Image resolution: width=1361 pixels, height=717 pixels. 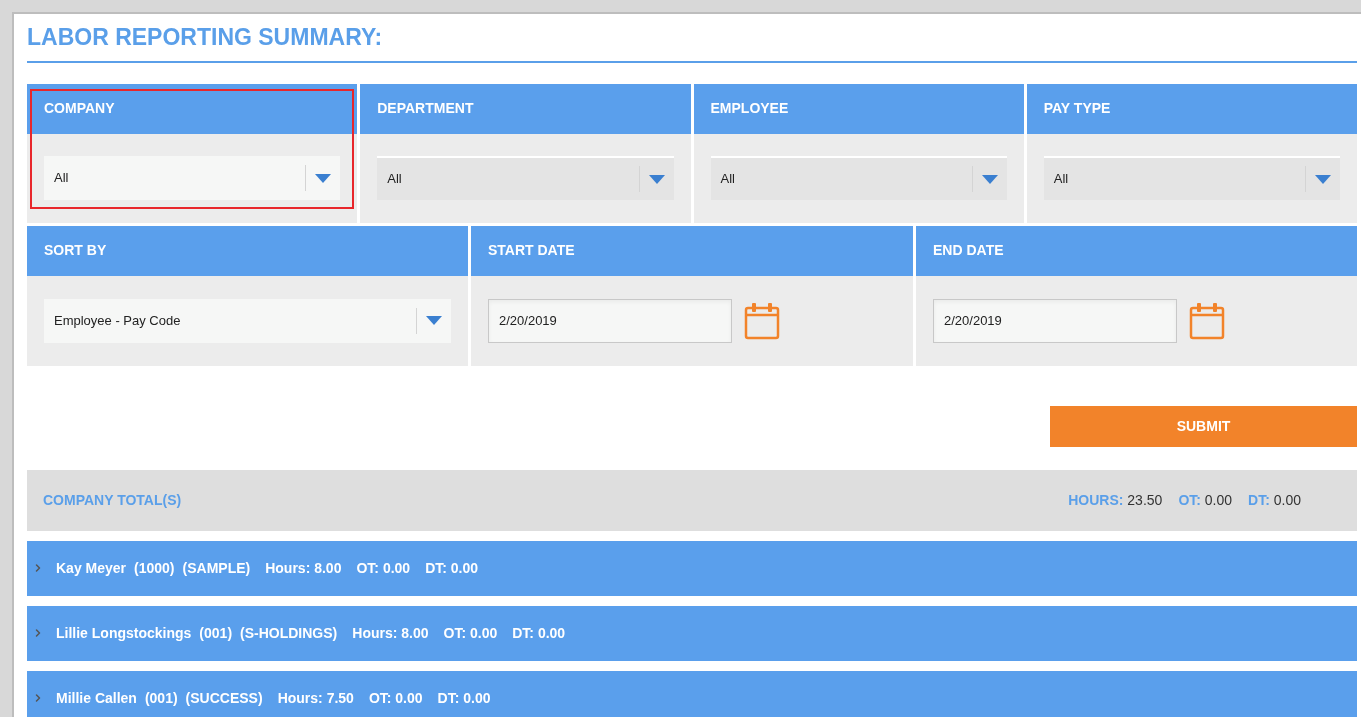 I want to click on page-title: LABOR REPORTING SUMMARY:, so click(x=205, y=37).